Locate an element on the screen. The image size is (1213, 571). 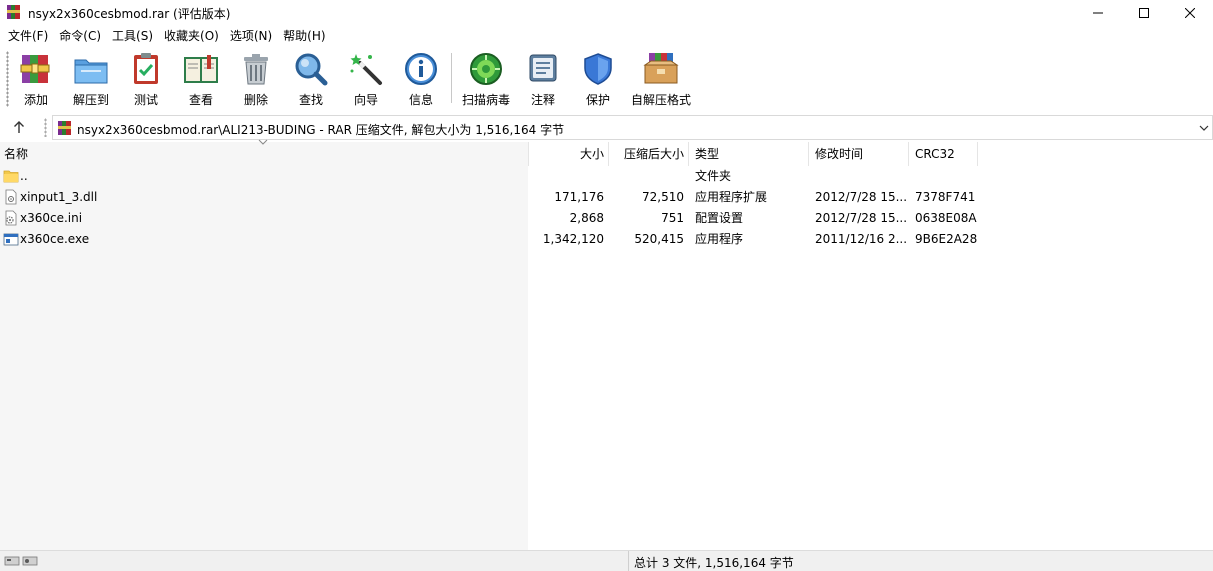
info-button: 信息 is located at coordinates (421, 79).